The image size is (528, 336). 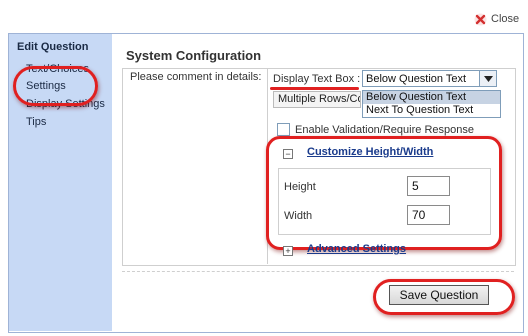 What do you see at coordinates (36, 122) in the screenshot?
I see `sidebar-item-tips: Tips` at bounding box center [36, 122].